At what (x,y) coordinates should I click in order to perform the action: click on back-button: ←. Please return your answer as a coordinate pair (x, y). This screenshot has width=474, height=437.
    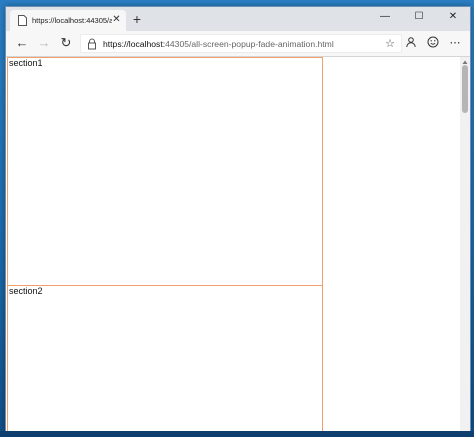
    Looking at the image, I should click on (22, 43).